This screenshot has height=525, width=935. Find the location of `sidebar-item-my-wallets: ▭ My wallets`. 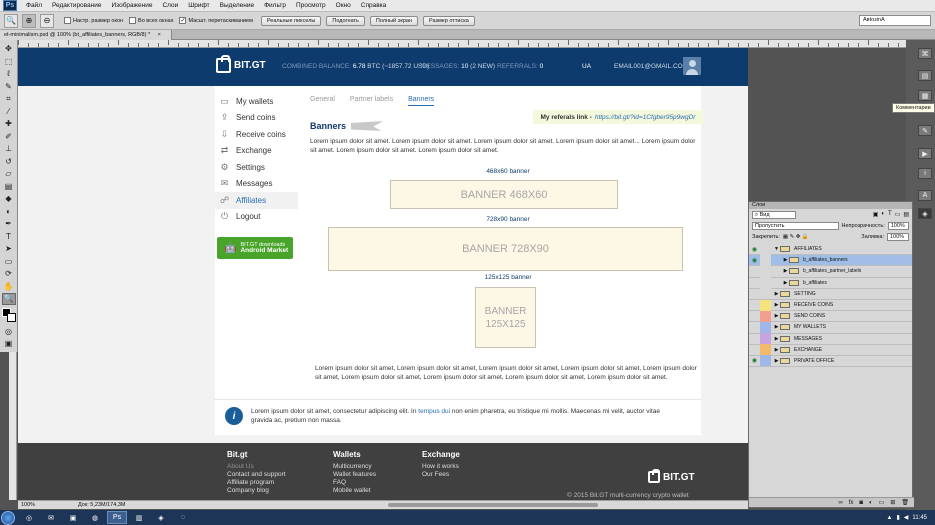

sidebar-item-my-wallets: ▭ My wallets is located at coordinates (255, 101).